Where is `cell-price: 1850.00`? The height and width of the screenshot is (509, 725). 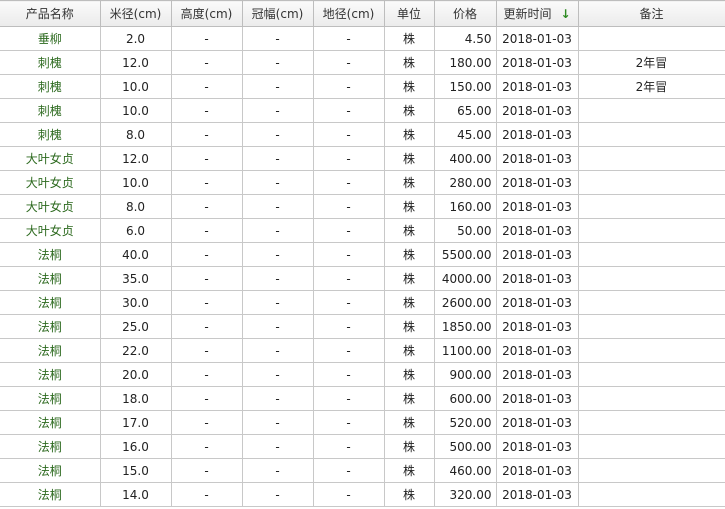
cell-price: 1850.00 is located at coordinates (465, 326).